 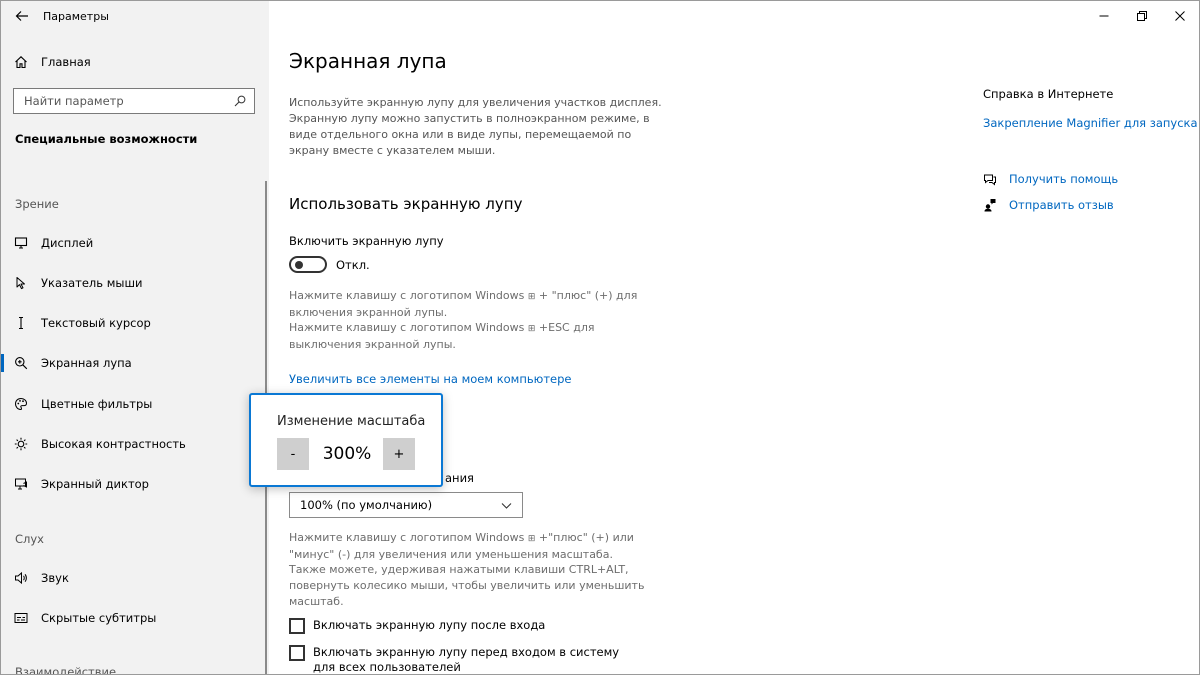 I want to click on mouse-pointer-icon, so click(x=21, y=283).